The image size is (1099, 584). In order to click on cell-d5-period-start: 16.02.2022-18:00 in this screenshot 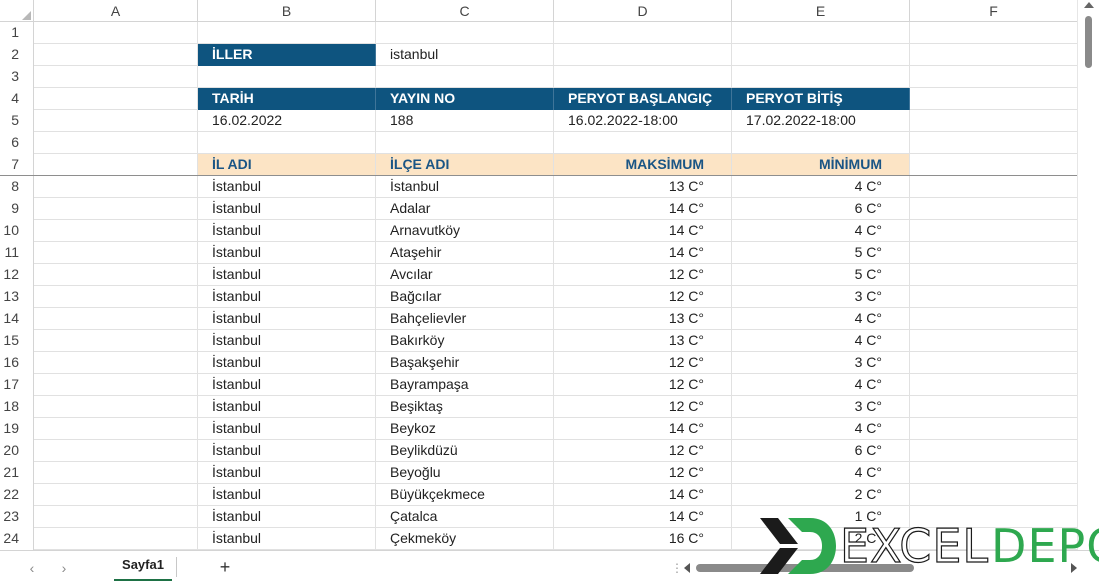, I will do `click(643, 121)`.